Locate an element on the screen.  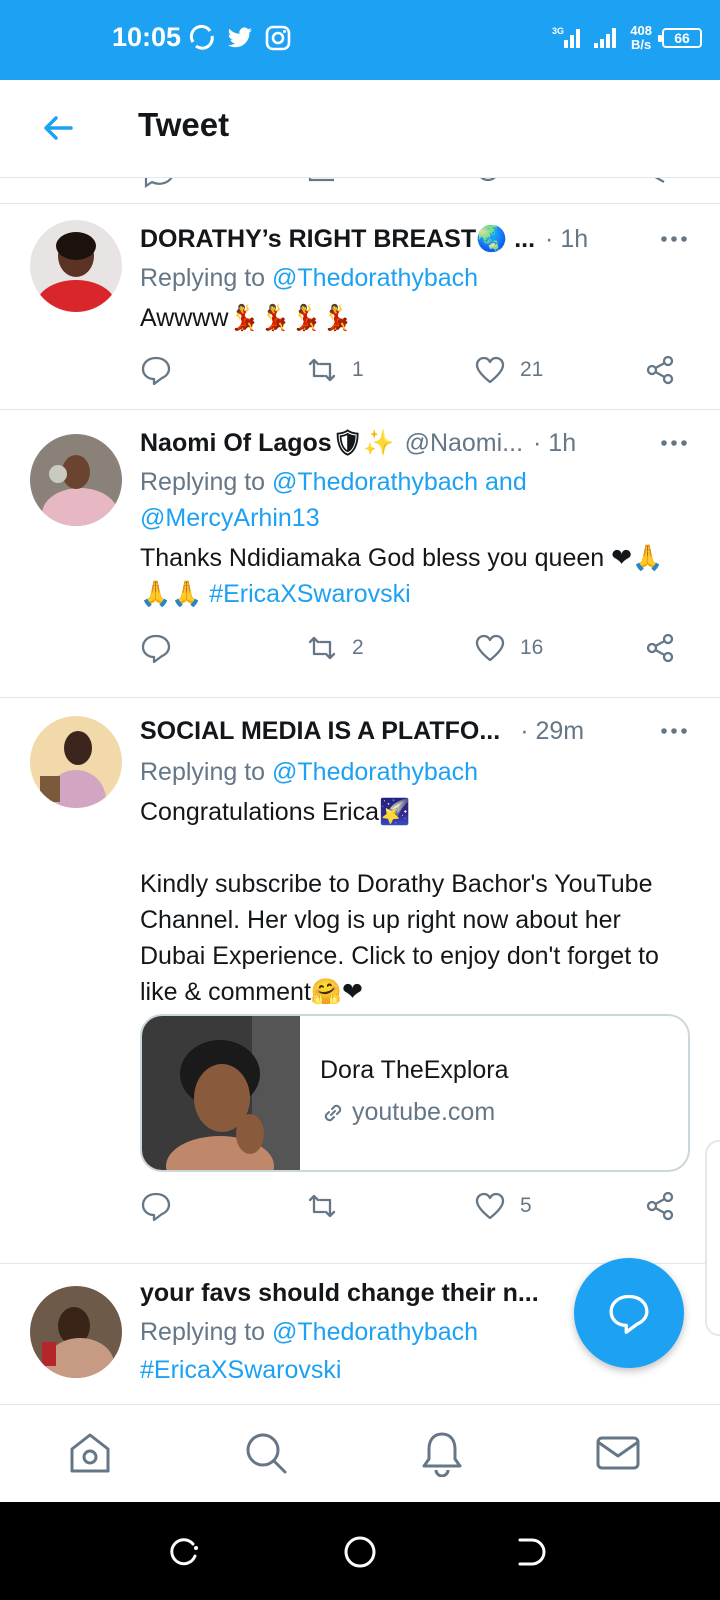
edge-panel-handle is located at coordinates (712, 1238).